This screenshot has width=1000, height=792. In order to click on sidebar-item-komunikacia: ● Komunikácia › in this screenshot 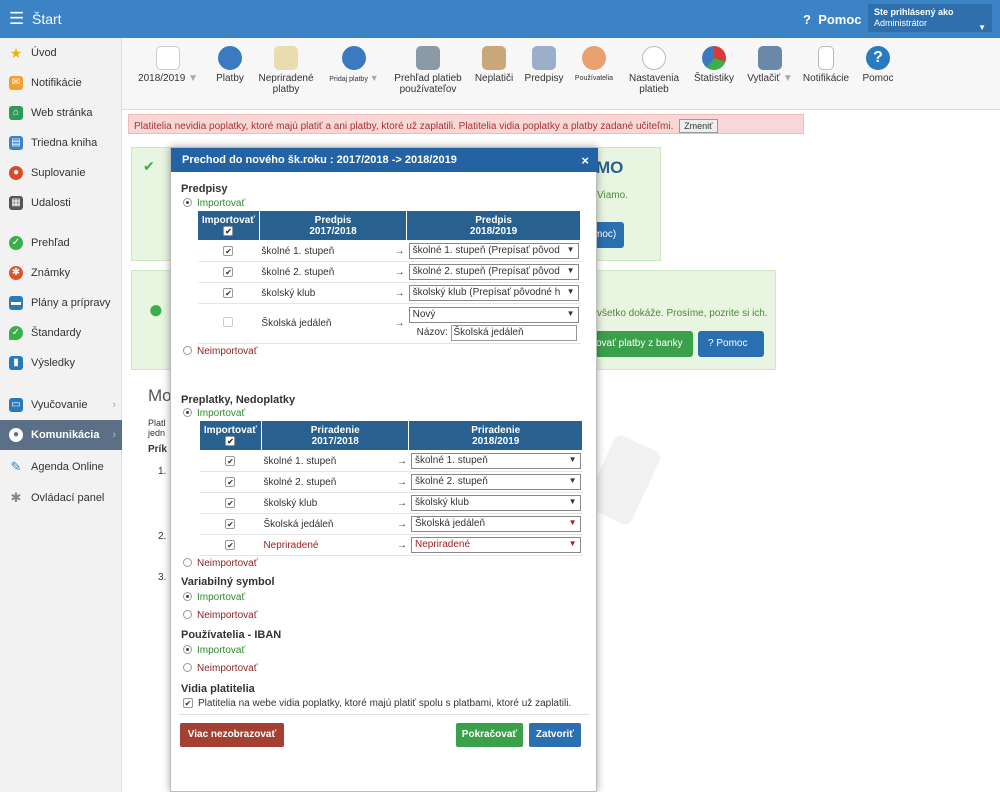, I will do `click(61, 435)`.